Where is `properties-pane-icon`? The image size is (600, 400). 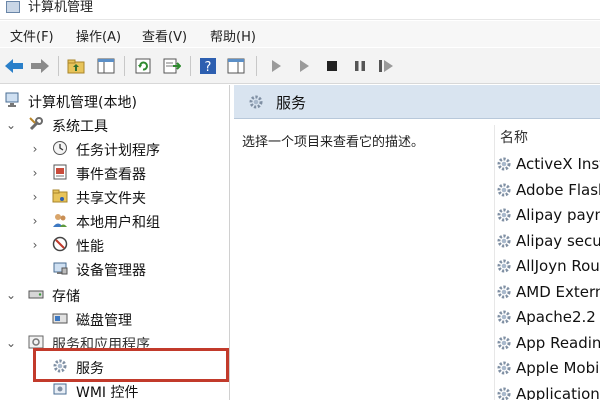
properties-pane-icon is located at coordinates (236, 66).